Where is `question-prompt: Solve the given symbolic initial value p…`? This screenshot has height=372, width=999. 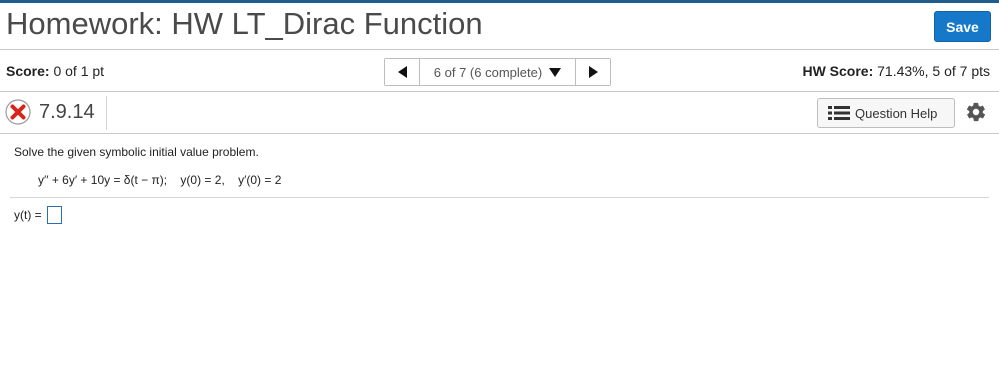 question-prompt: Solve the given symbolic initial value p… is located at coordinates (136, 152).